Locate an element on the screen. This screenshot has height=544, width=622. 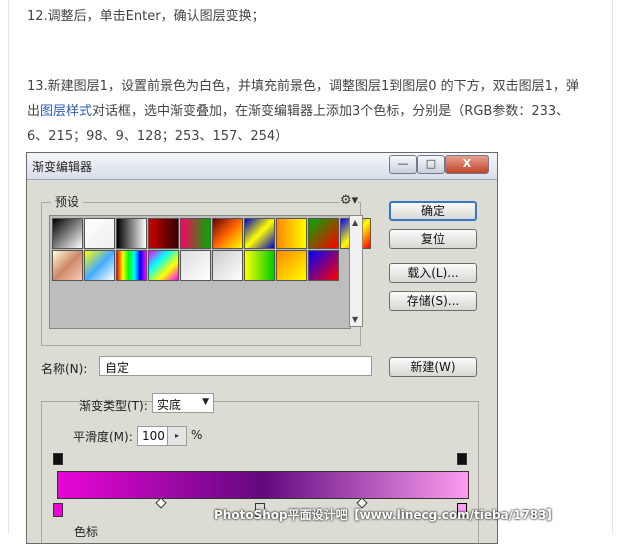
smoothness-input: 100 ▸ is located at coordinates (162, 436).